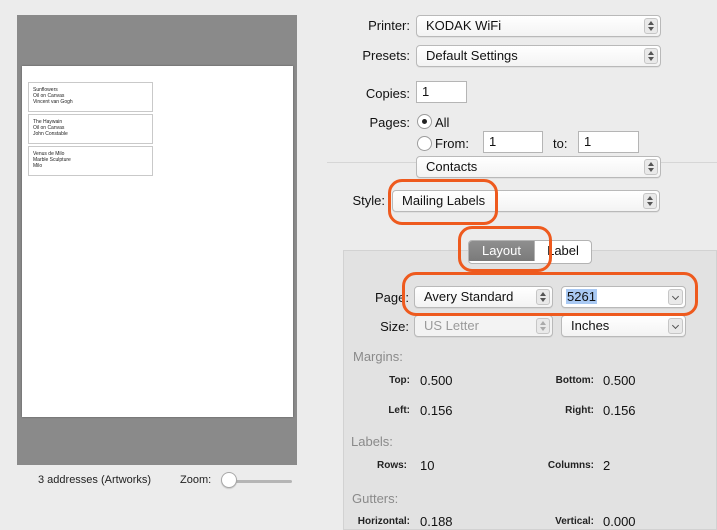  What do you see at coordinates (538, 56) in the screenshot?
I see `presets-popup: Default Settings` at bounding box center [538, 56].